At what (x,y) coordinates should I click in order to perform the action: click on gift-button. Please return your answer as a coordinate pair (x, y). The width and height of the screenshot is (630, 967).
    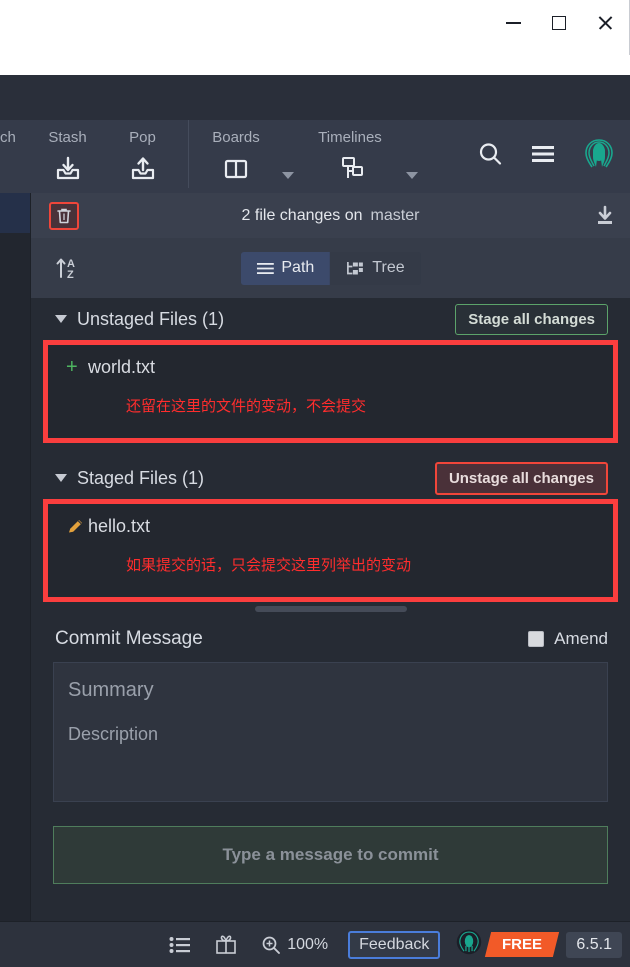
    Looking at the image, I should click on (226, 944).